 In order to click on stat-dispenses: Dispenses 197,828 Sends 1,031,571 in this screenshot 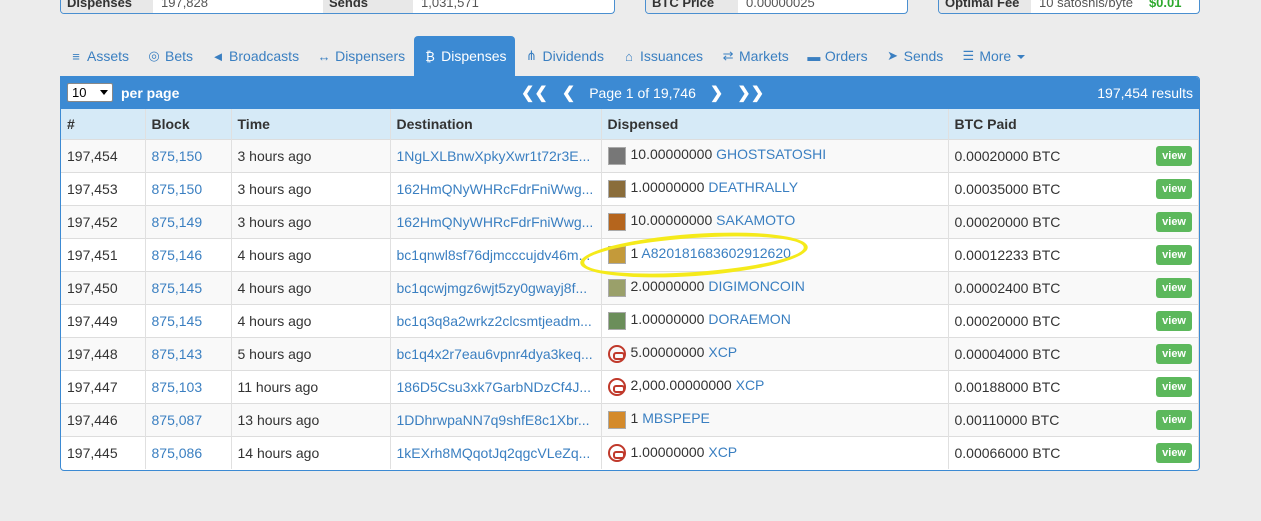, I will do `click(337, 7)`.